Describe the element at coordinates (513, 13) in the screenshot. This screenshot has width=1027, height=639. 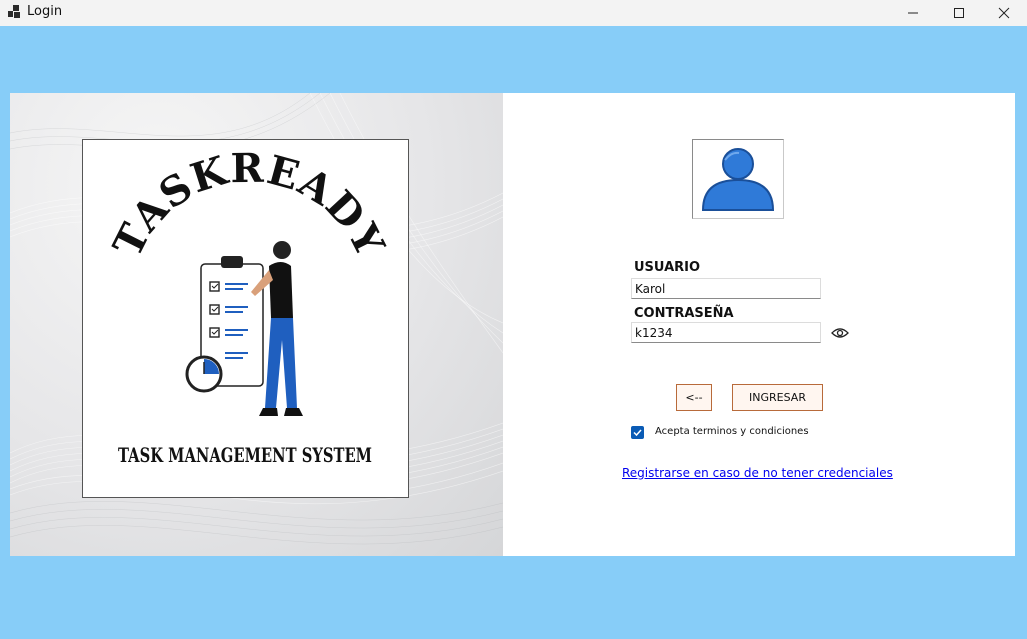
I see `window-titlebar: Login` at that location.